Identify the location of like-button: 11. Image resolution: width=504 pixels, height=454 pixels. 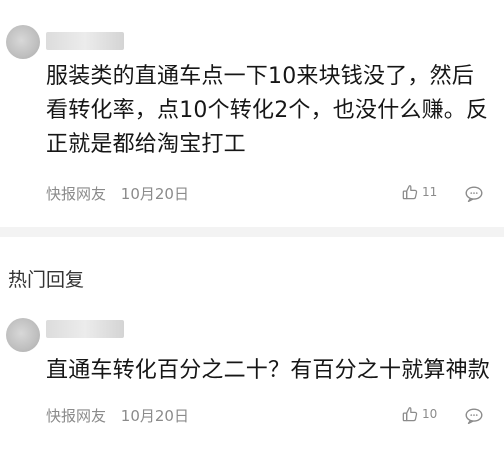
(418, 192).